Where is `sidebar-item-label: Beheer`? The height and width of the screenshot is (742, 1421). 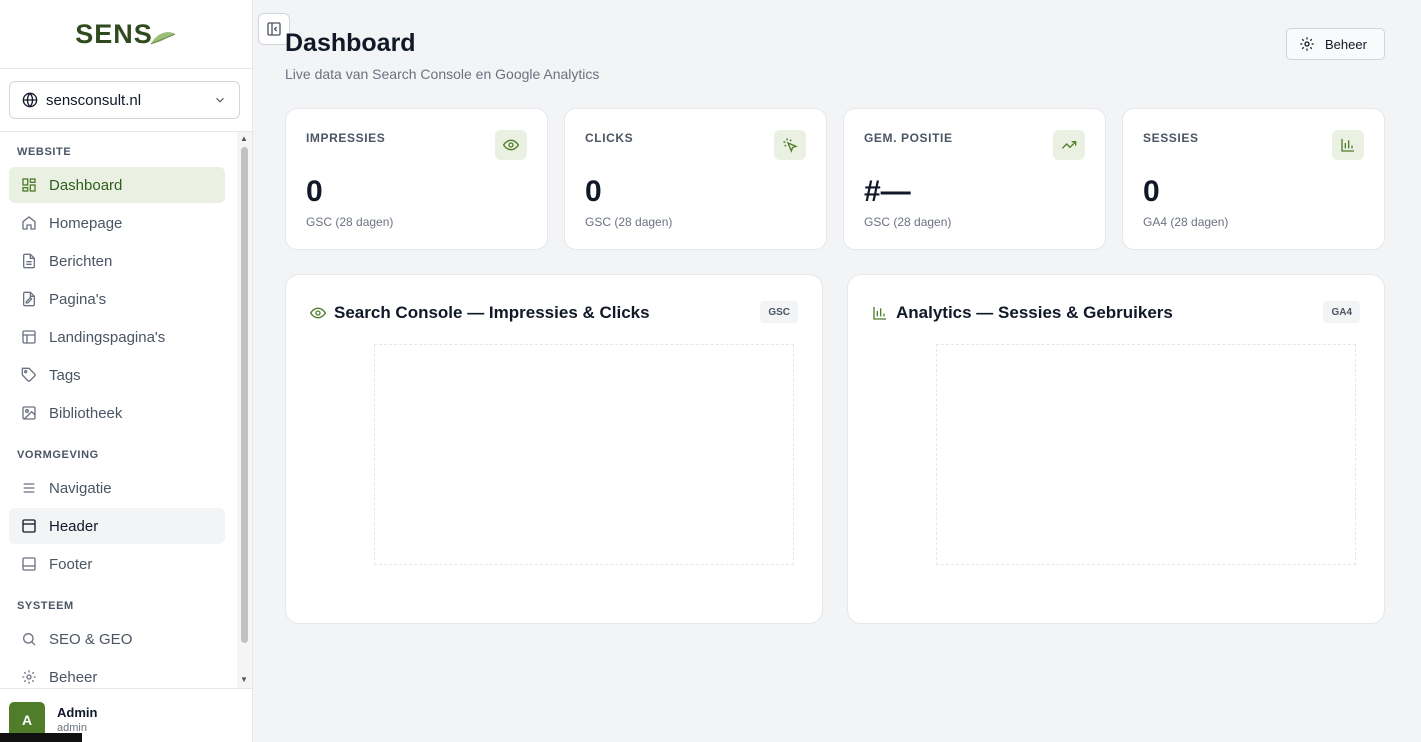
sidebar-item-label: Beheer is located at coordinates (73, 677).